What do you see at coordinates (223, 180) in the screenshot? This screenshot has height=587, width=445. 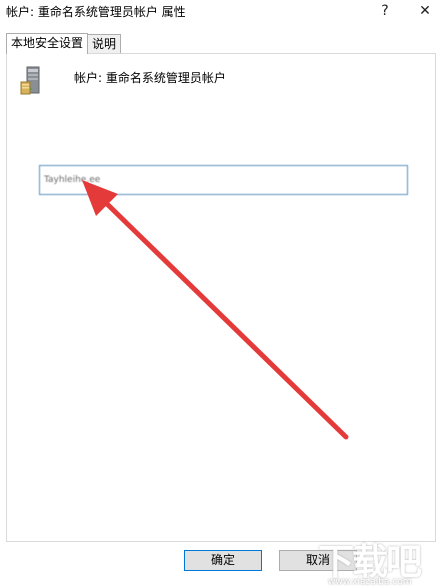 I see `account-name-input` at bounding box center [223, 180].